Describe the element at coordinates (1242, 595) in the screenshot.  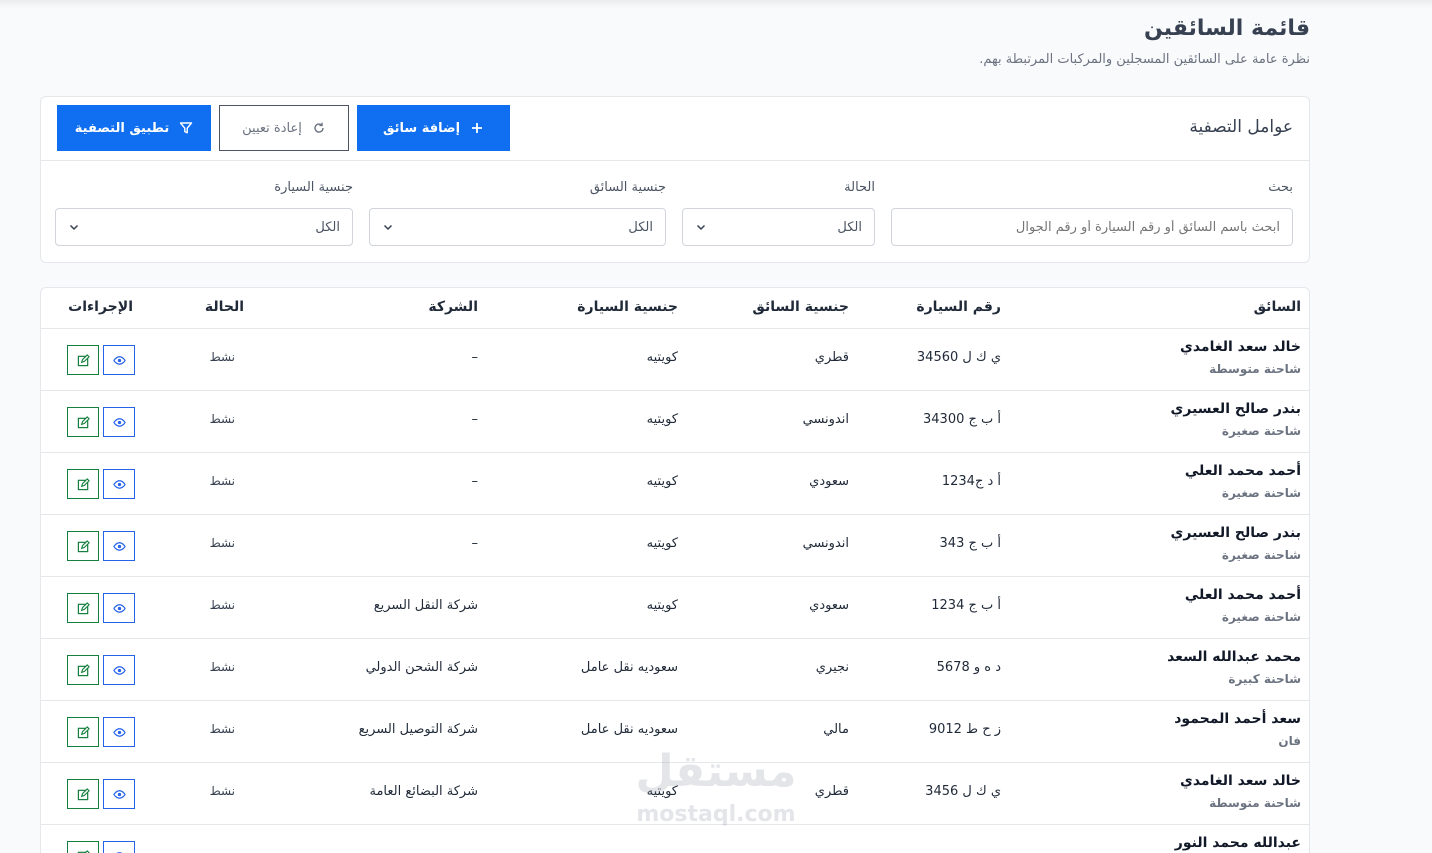
I see `driver-name: أحمد محمد العلي` at that location.